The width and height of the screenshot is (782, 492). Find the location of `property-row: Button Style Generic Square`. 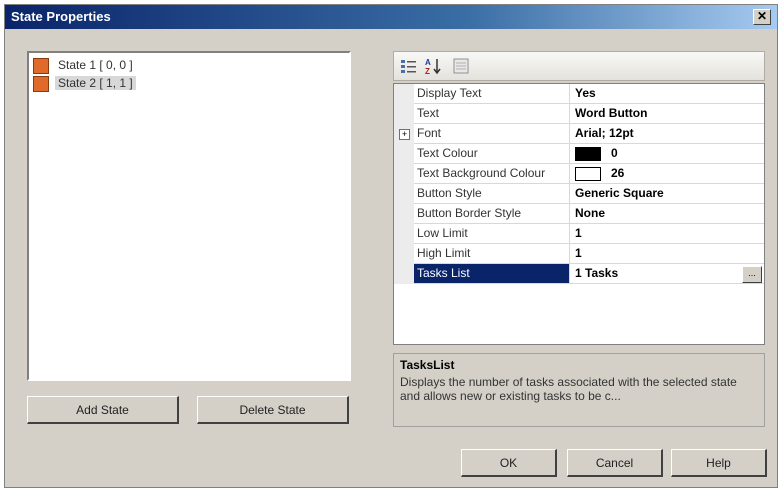

property-row: Button Style Generic Square is located at coordinates (579, 194).